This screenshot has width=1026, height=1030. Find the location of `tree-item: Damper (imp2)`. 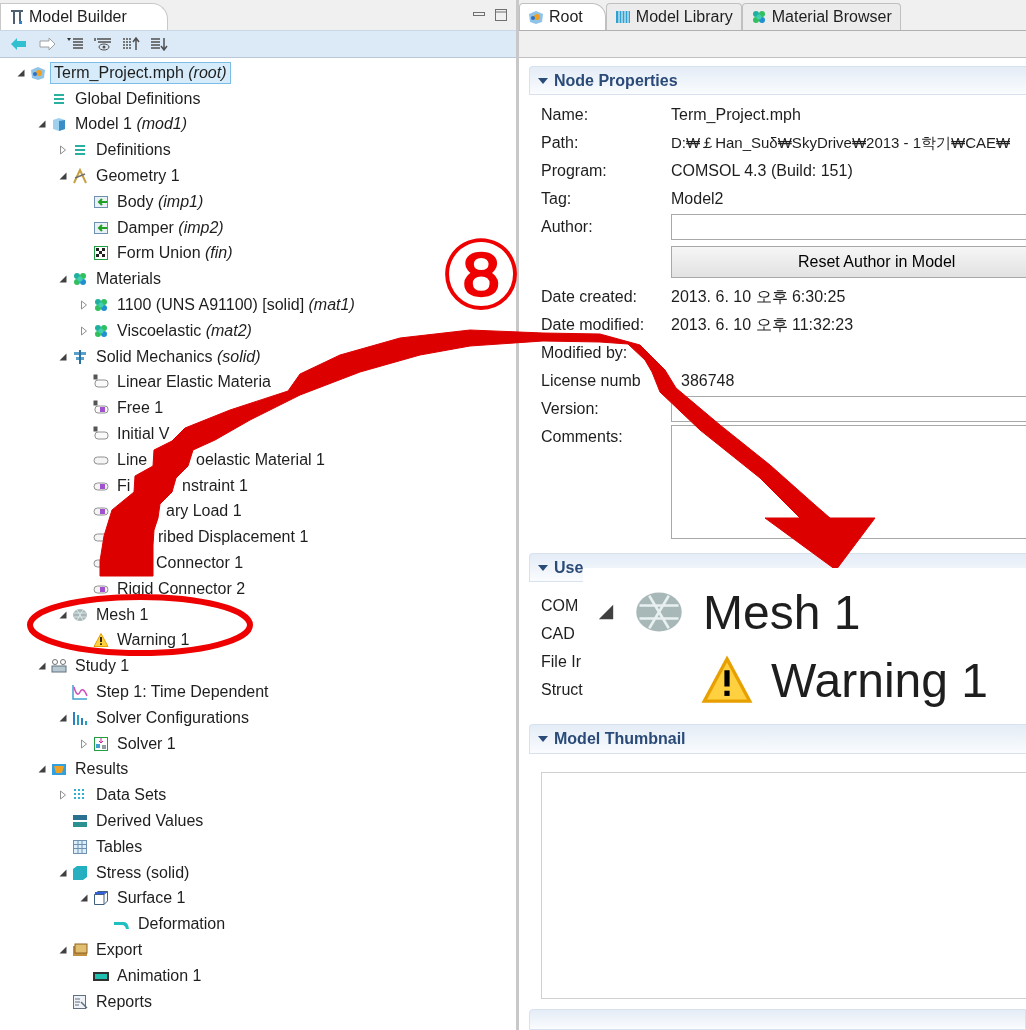

tree-item: Damper (imp2) is located at coordinates (170, 227).